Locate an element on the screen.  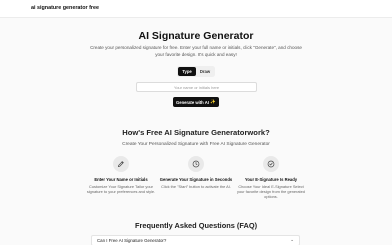
generate-button-label: Generate with AI is located at coordinates (192, 102).